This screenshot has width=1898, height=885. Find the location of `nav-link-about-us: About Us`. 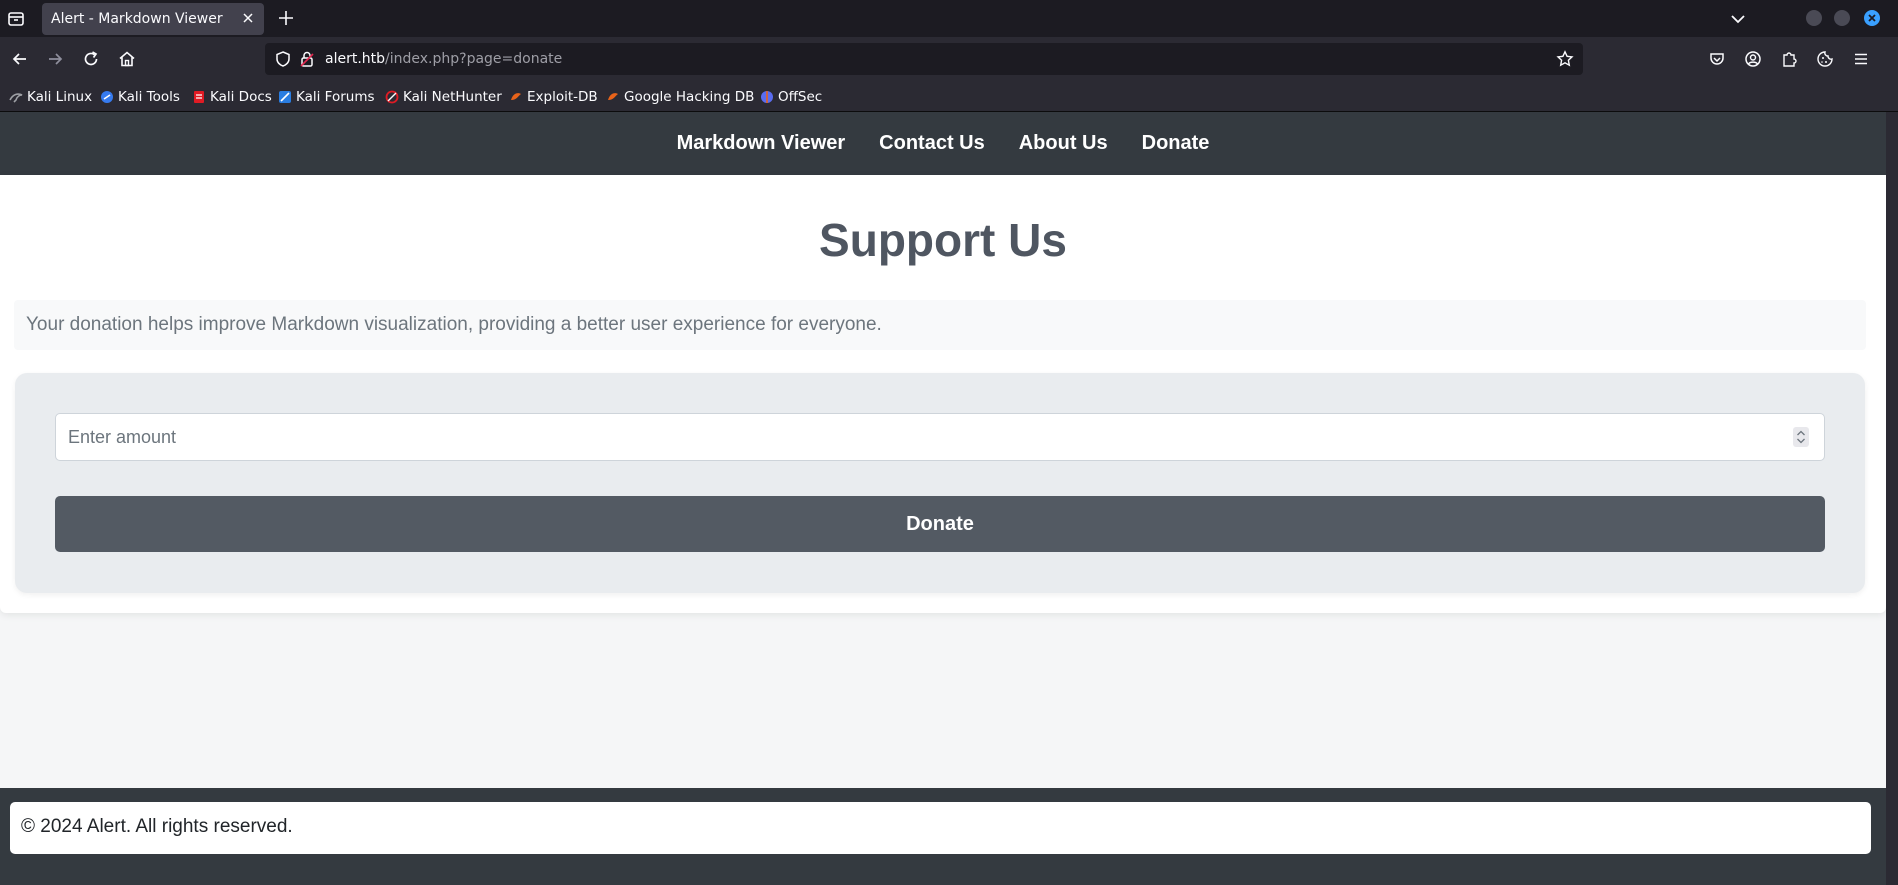

nav-link-about-us: About Us is located at coordinates (1063, 143).